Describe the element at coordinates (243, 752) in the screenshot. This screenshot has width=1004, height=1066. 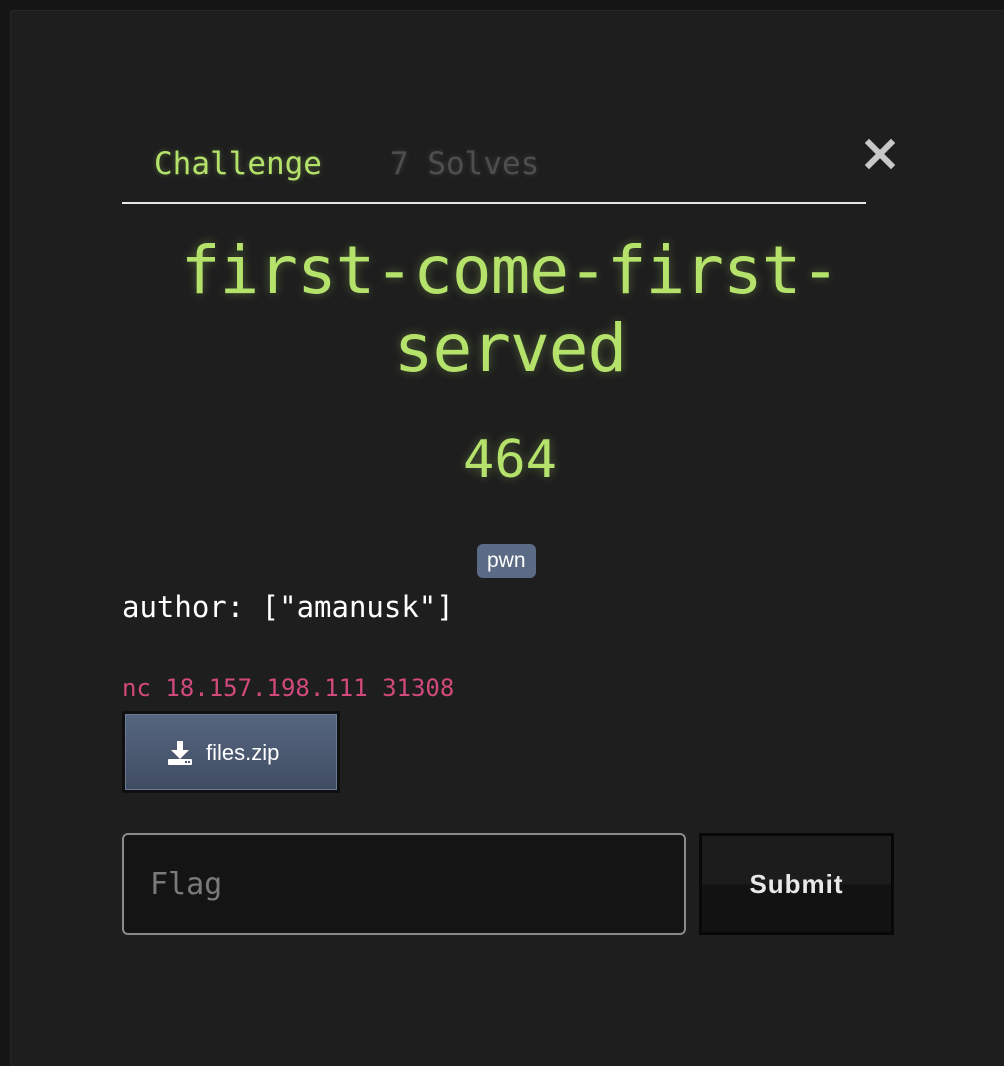
I see `file-name: files.zip` at that location.